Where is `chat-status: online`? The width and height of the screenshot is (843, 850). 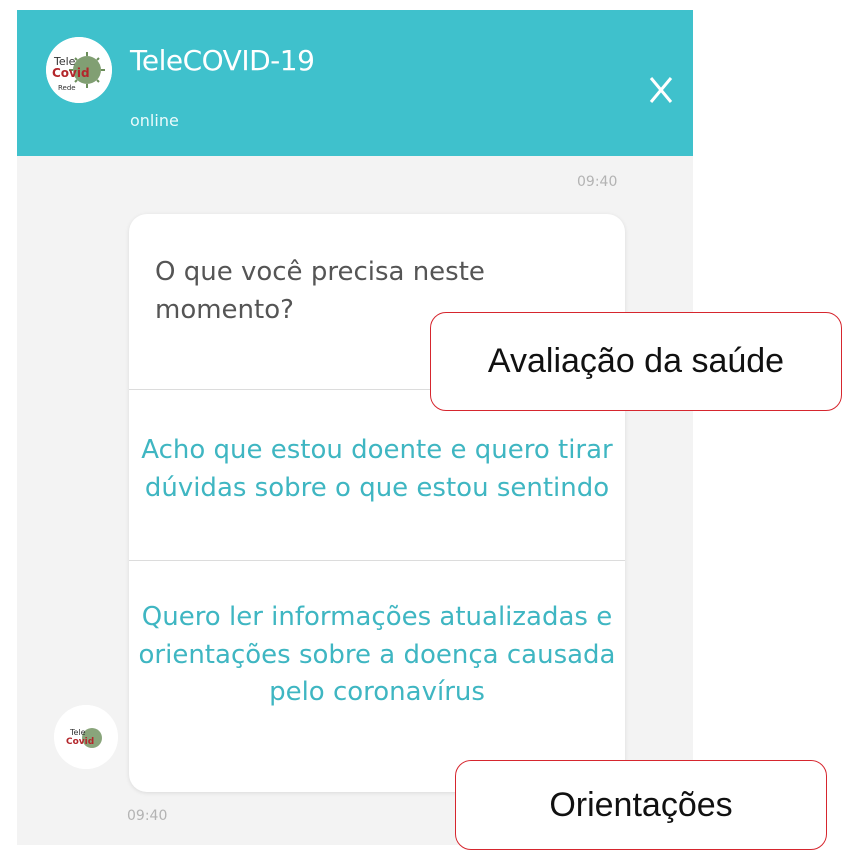 chat-status: online is located at coordinates (154, 120).